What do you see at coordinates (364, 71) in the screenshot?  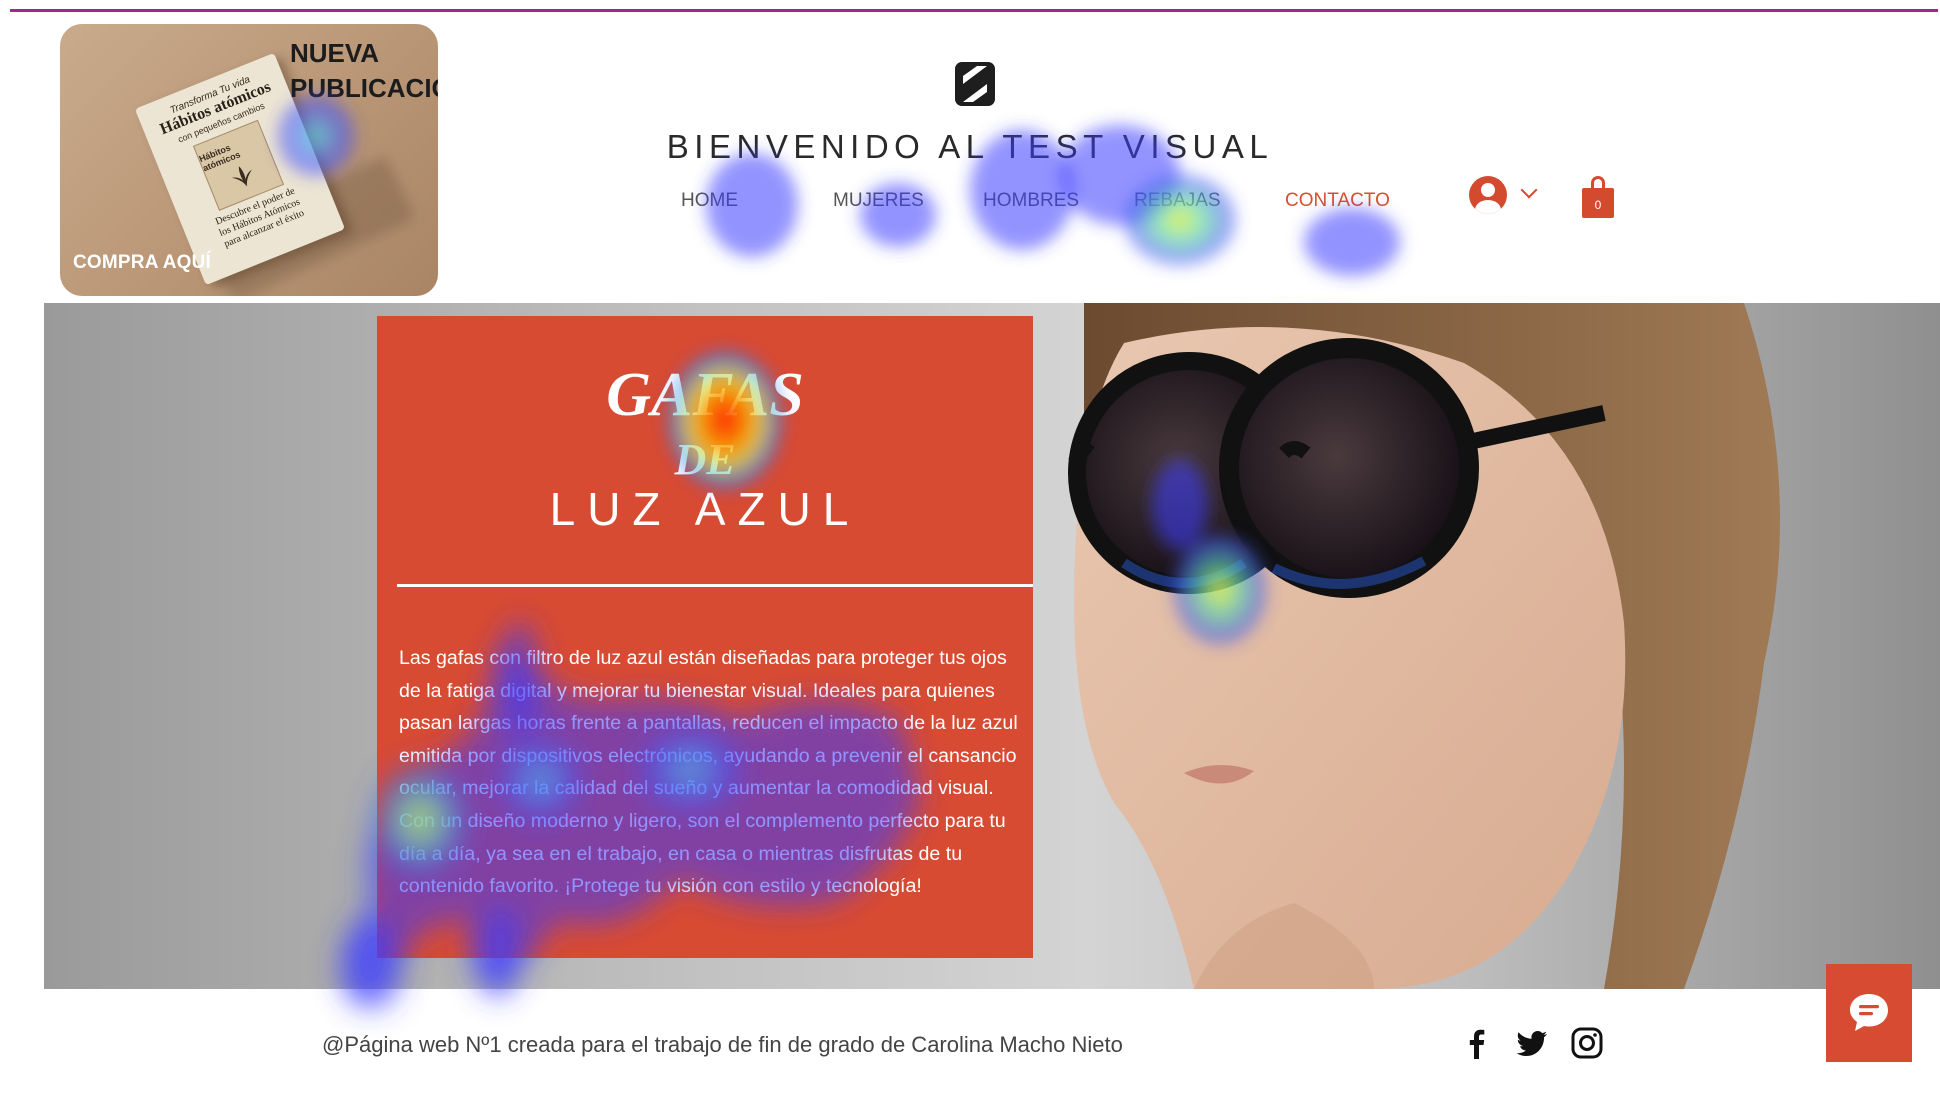 I see `promo-heading: NUEVA PUBLICACIÓN` at bounding box center [364, 71].